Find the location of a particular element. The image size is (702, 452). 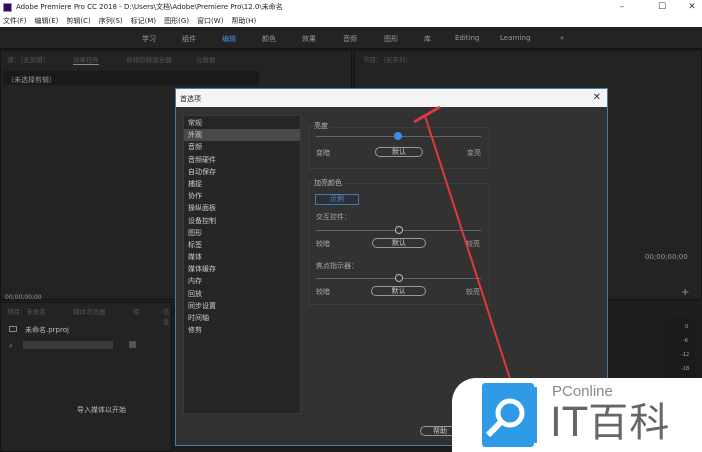

watermark-name: IT百科 is located at coordinates (610, 423).